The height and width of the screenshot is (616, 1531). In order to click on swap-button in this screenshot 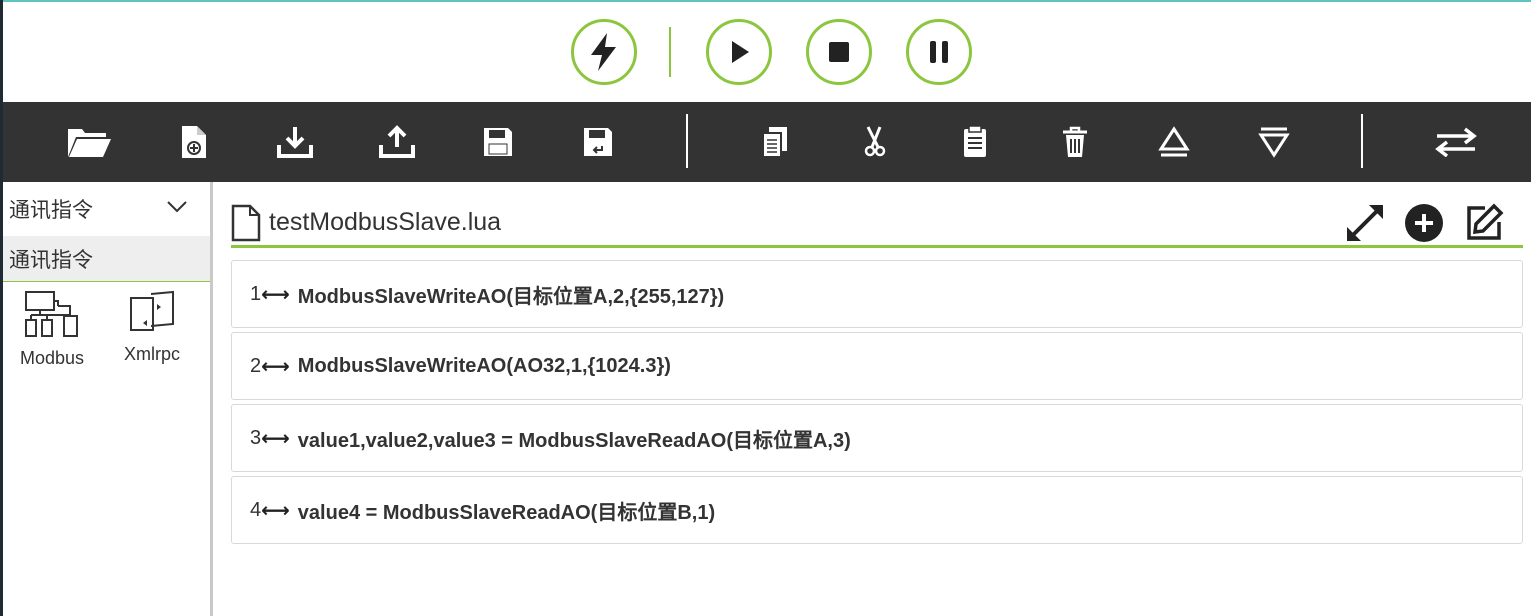, I will do `click(1456, 142)`.